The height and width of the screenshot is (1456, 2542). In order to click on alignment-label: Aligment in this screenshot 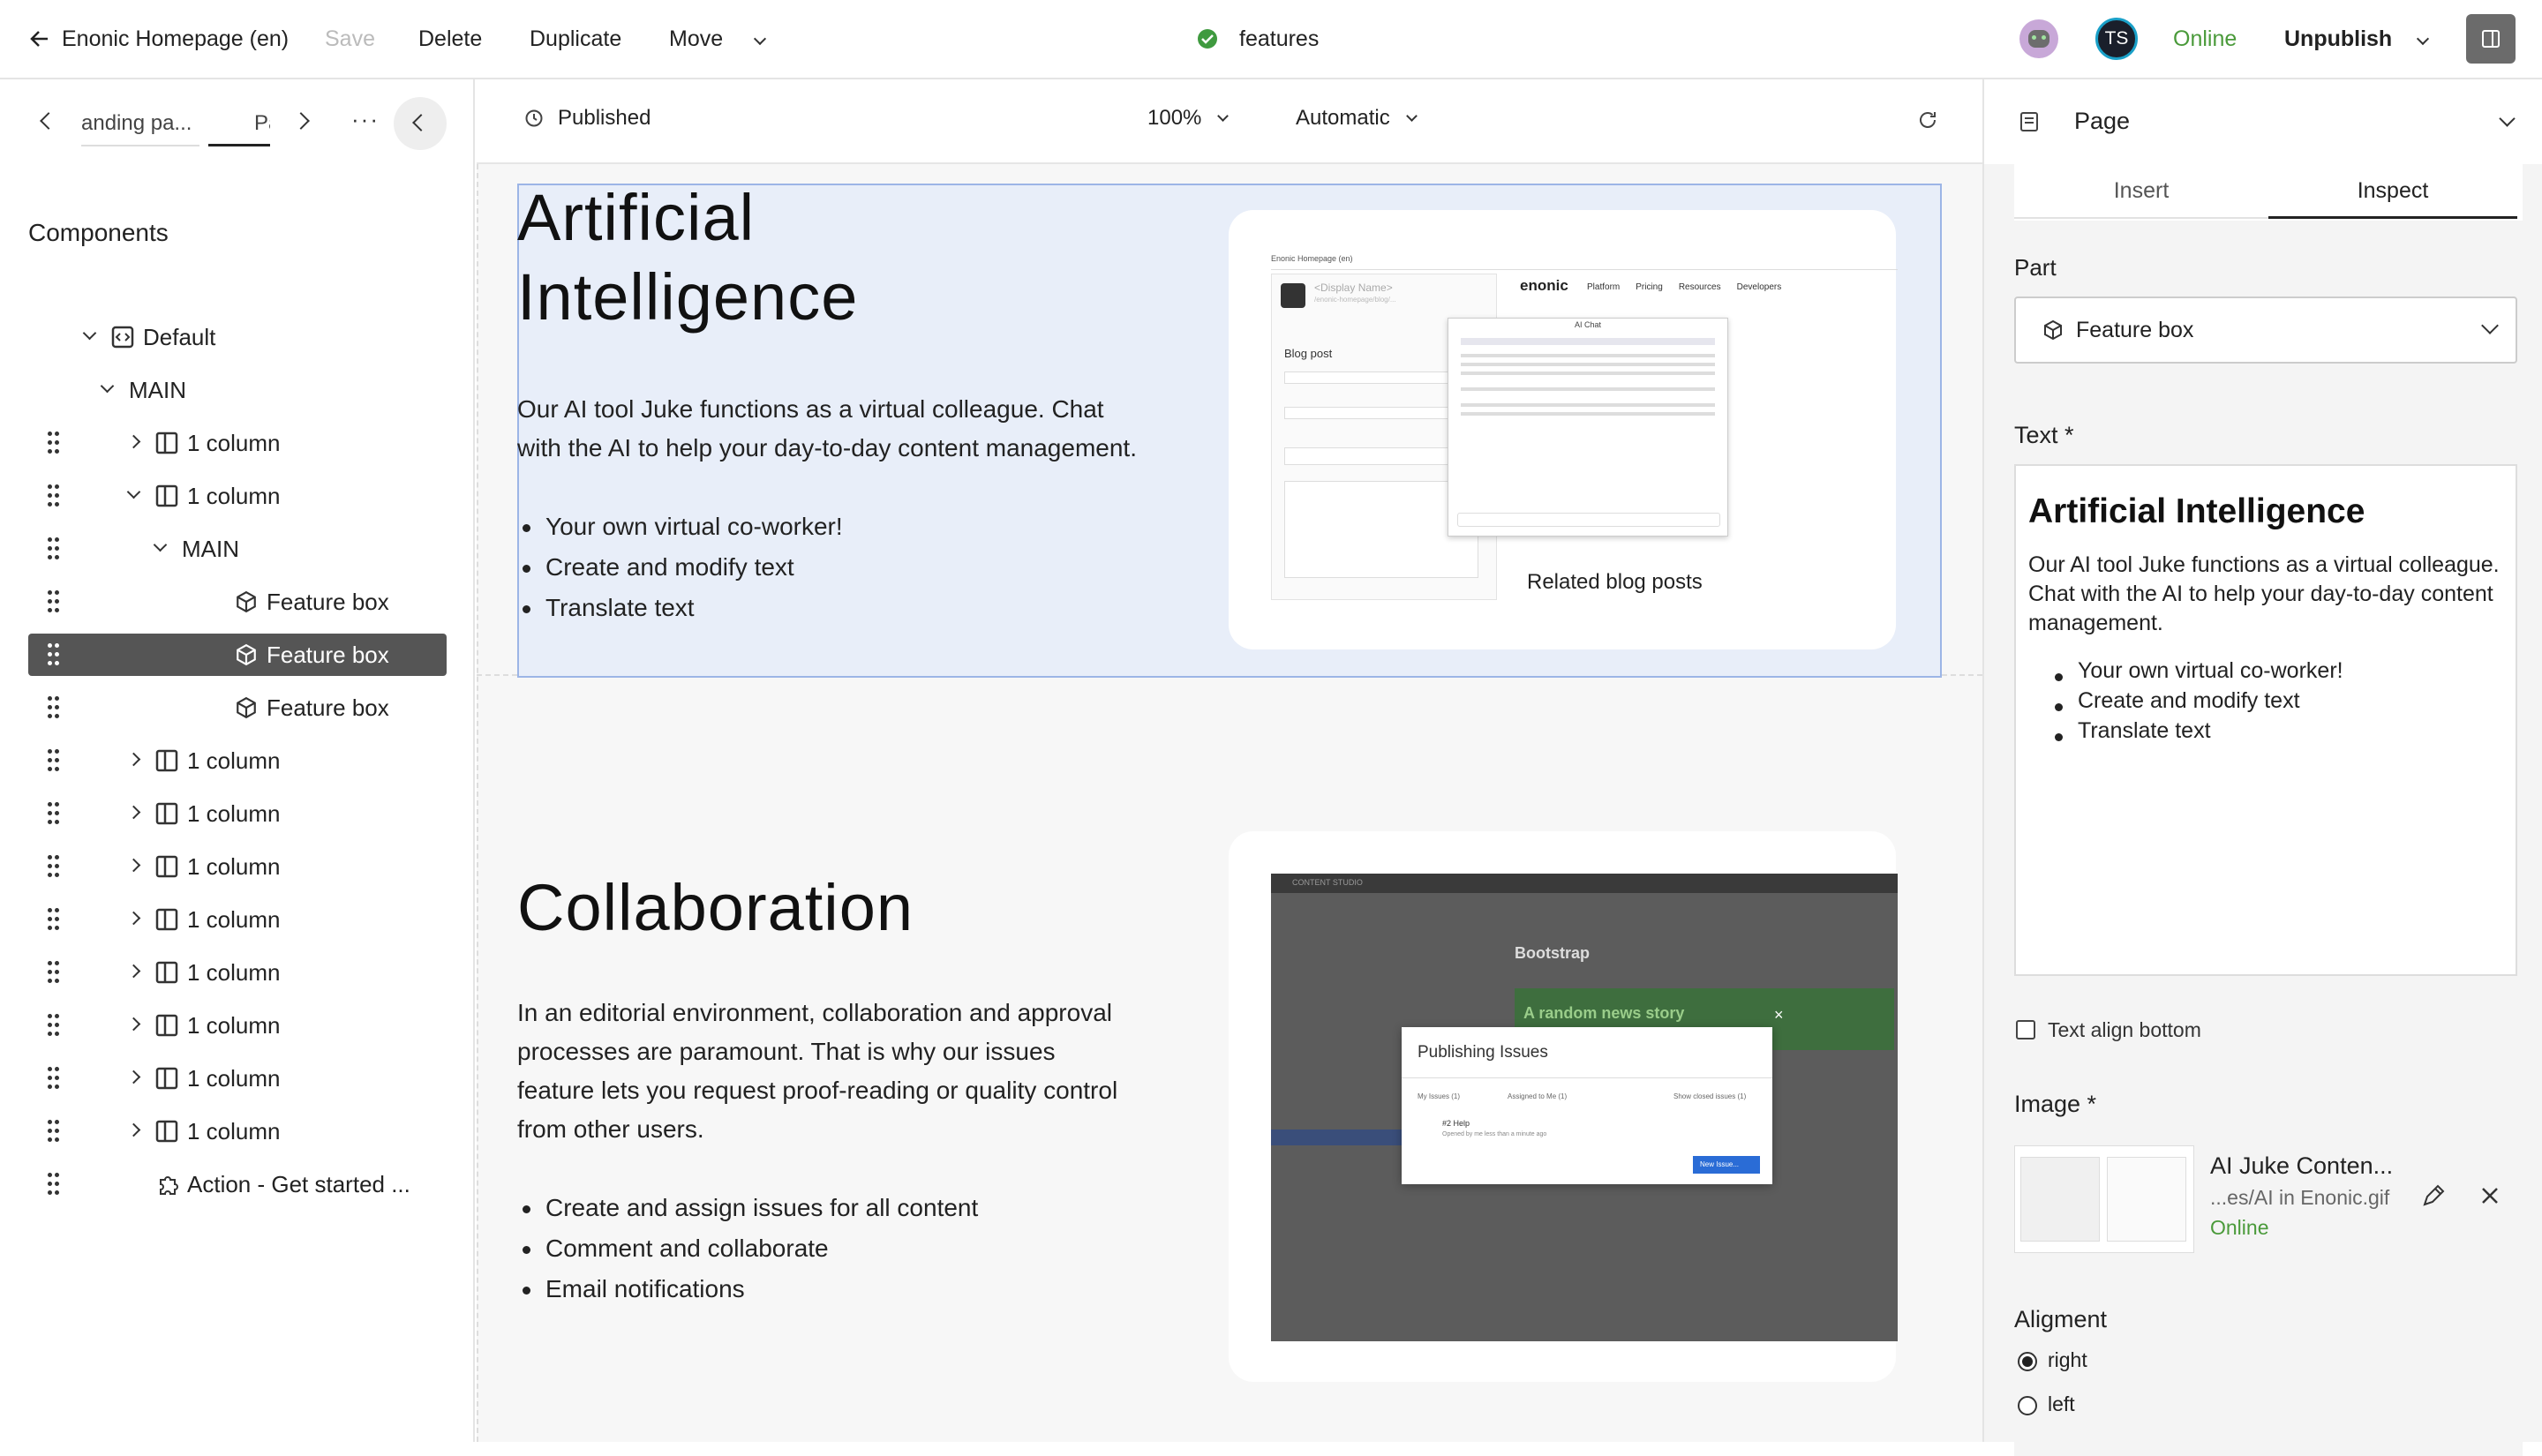, I will do `click(2061, 1319)`.